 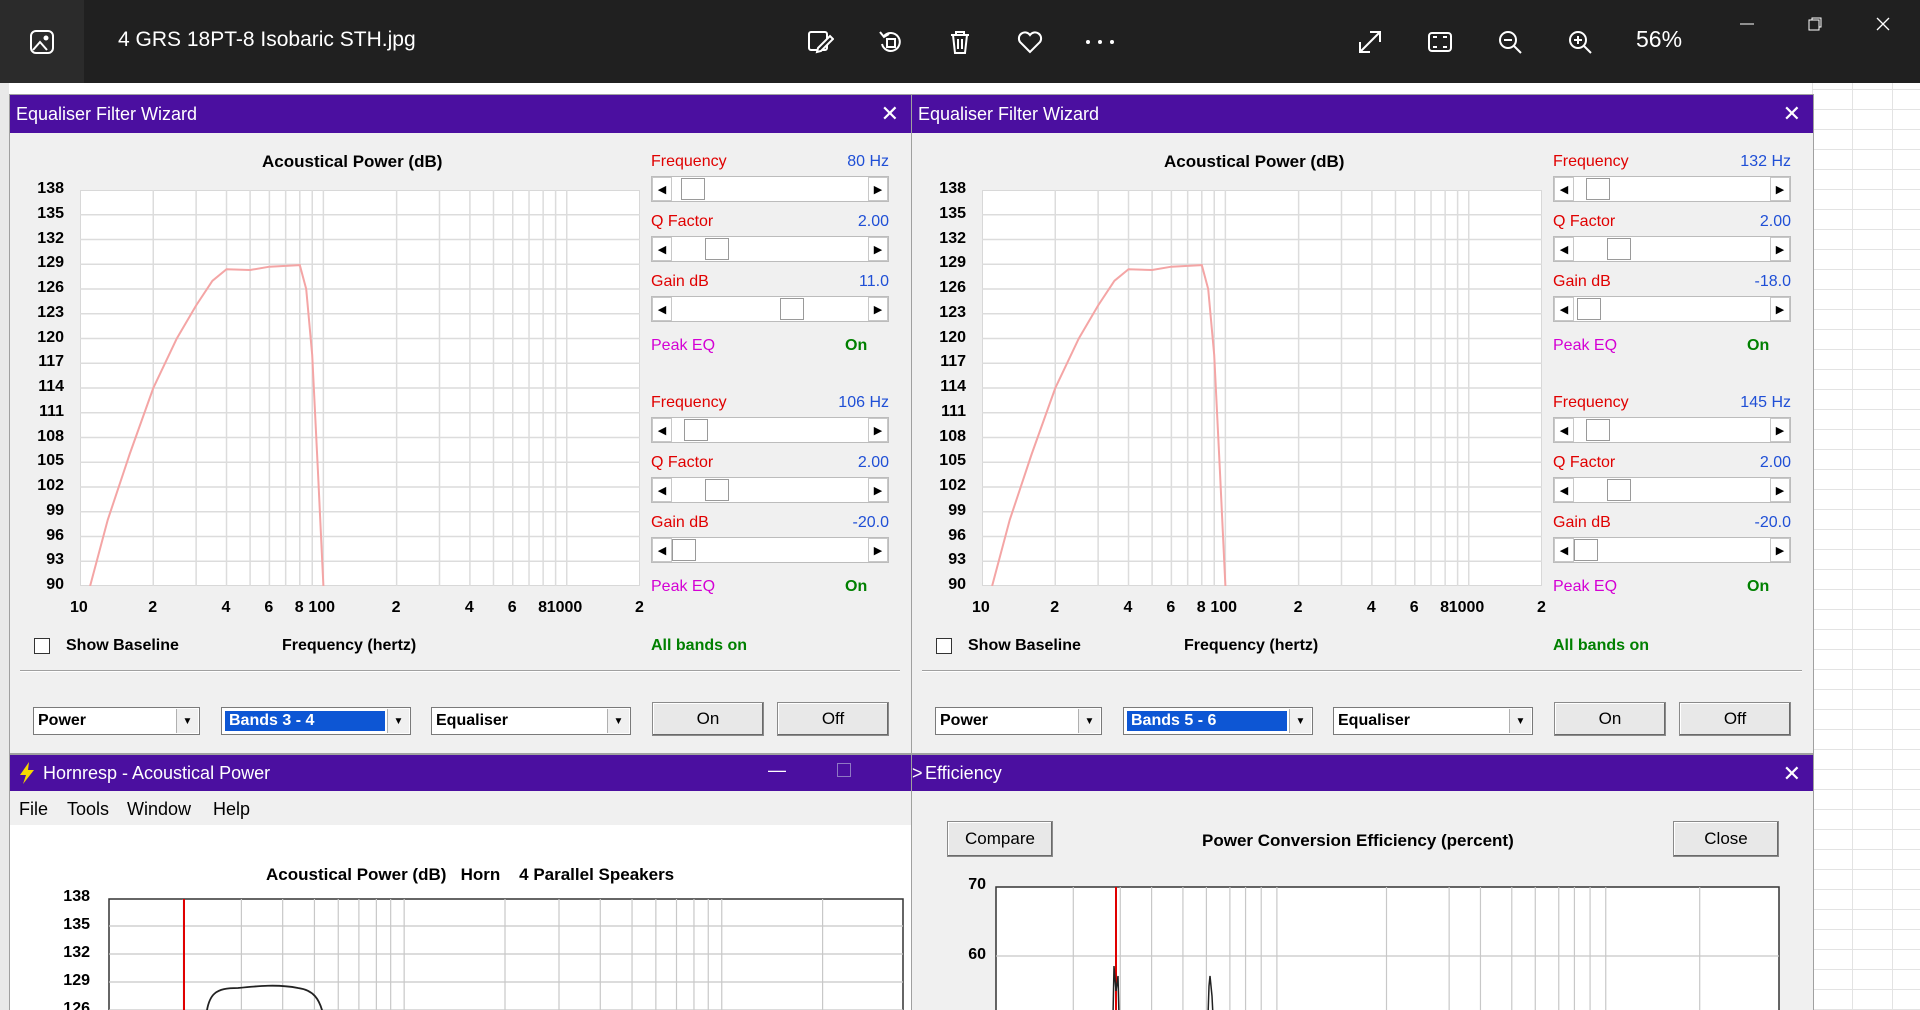 What do you see at coordinates (33, 809) in the screenshot?
I see `menu-file: File` at bounding box center [33, 809].